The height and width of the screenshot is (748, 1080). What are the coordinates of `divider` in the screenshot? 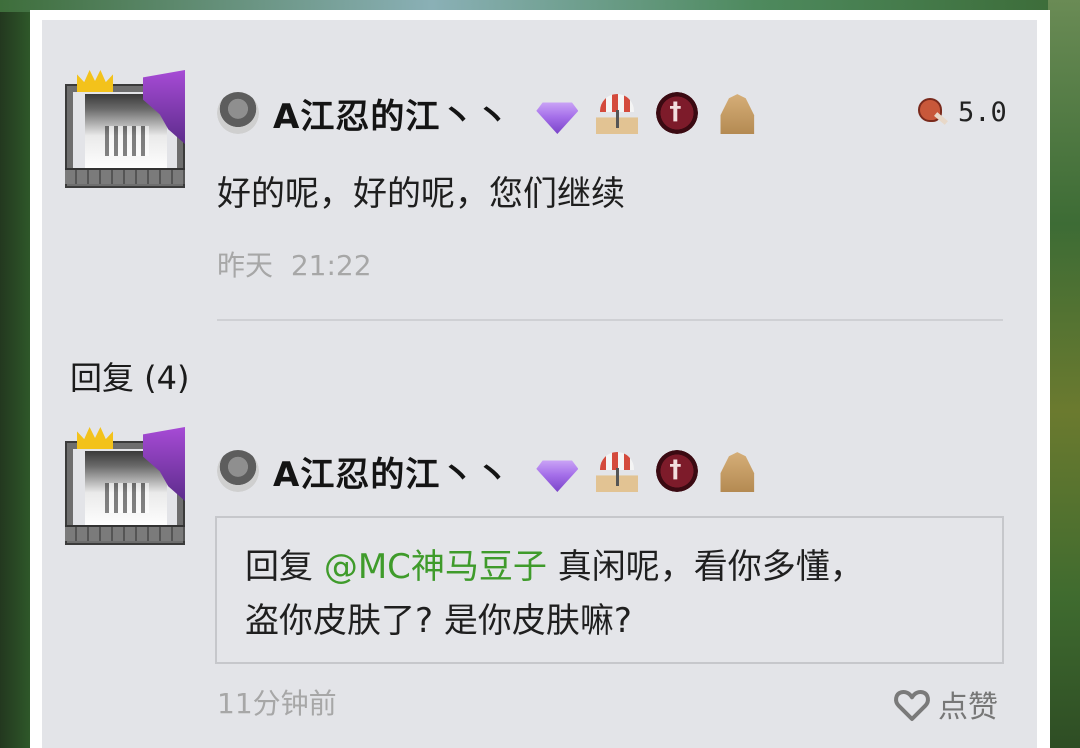 It's located at (610, 320).